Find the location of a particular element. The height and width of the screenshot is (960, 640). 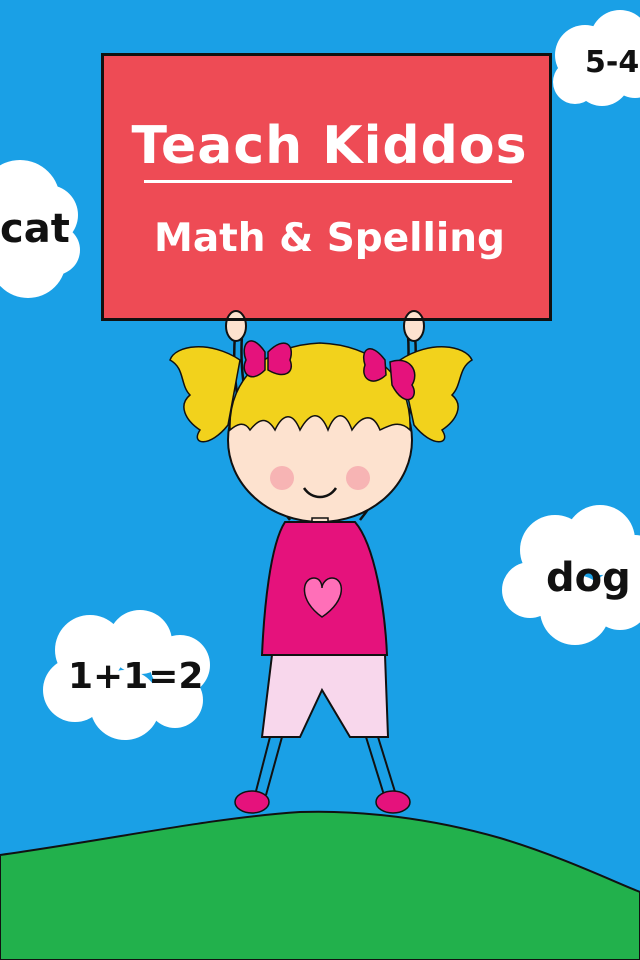

cheek-right is located at coordinates (358, 478).